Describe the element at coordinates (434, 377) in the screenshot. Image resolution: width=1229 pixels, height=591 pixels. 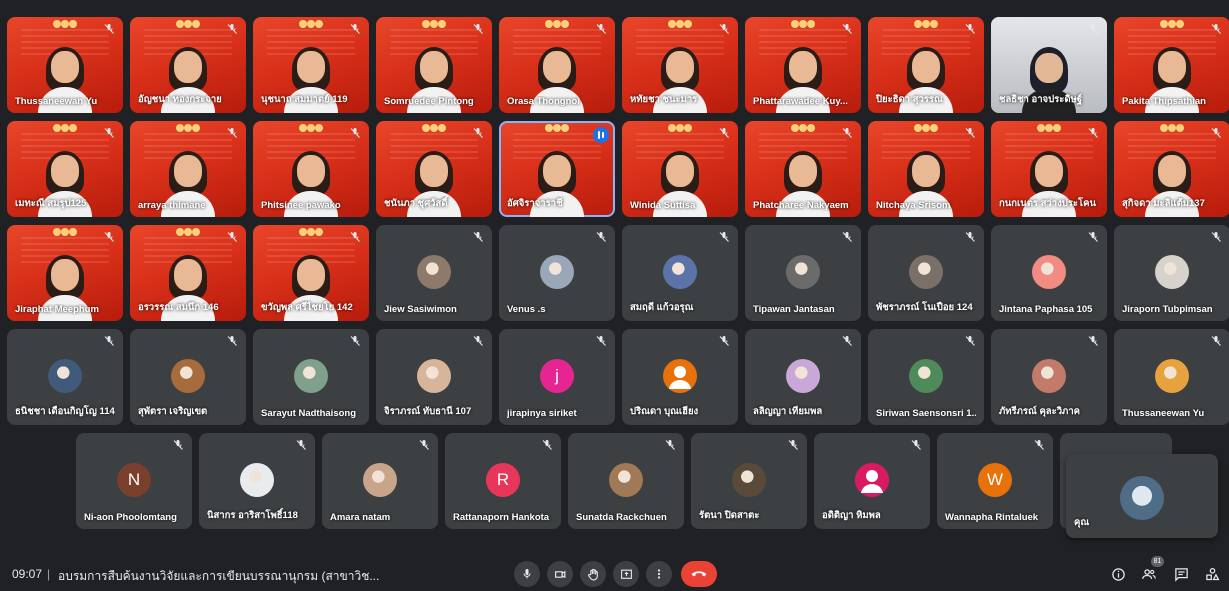
I see `participant-tile: จิราภรณ์ ทับธานี 107` at that location.